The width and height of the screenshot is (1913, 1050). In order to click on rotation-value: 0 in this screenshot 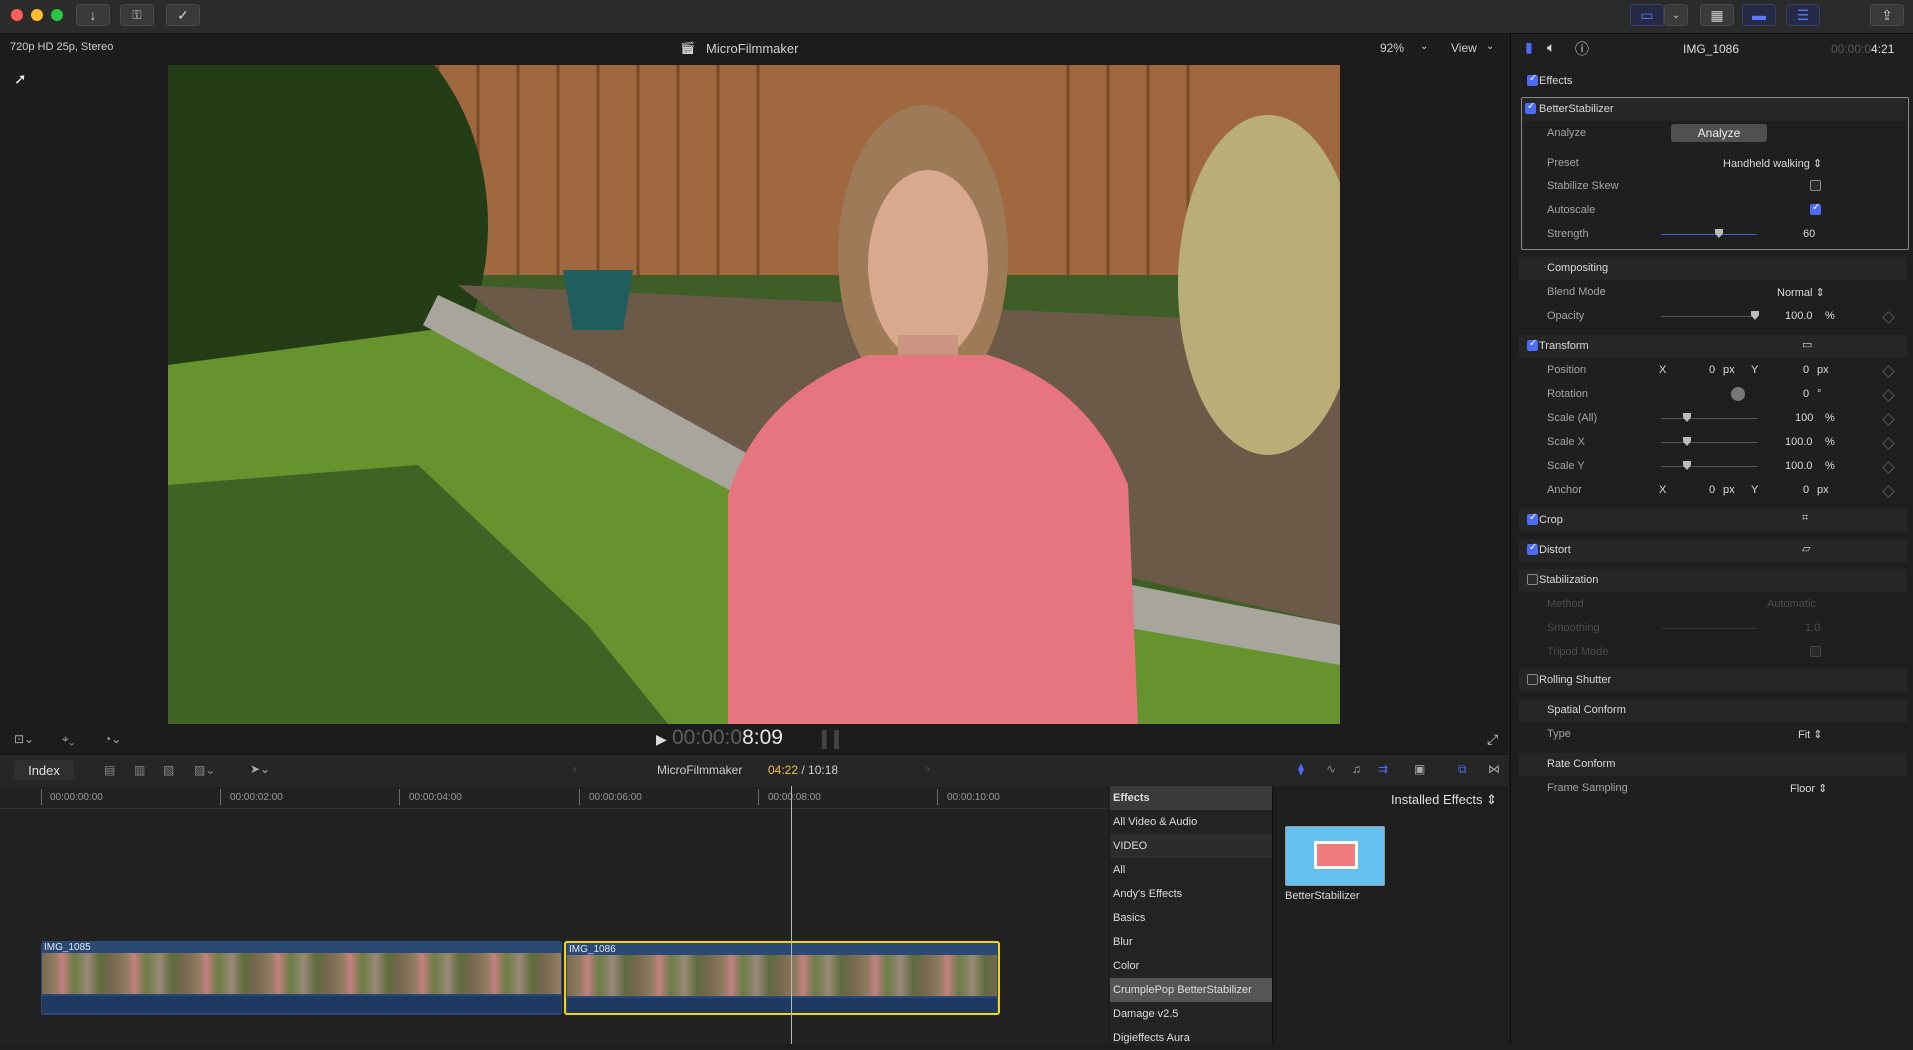, I will do `click(1806, 394)`.